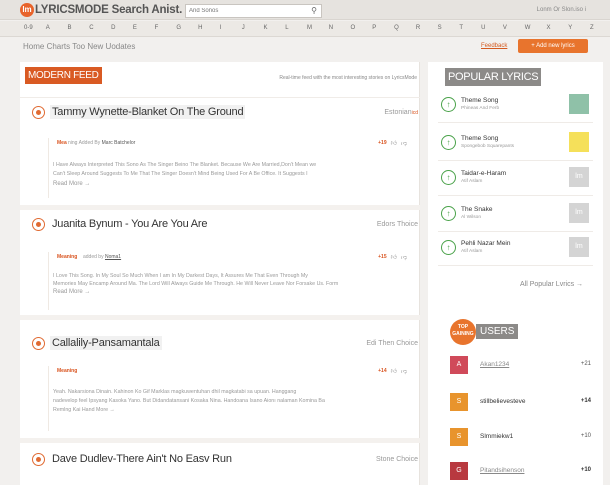 This screenshot has width=610, height=485. I want to click on feedback-link: Feedback, so click(494, 46).